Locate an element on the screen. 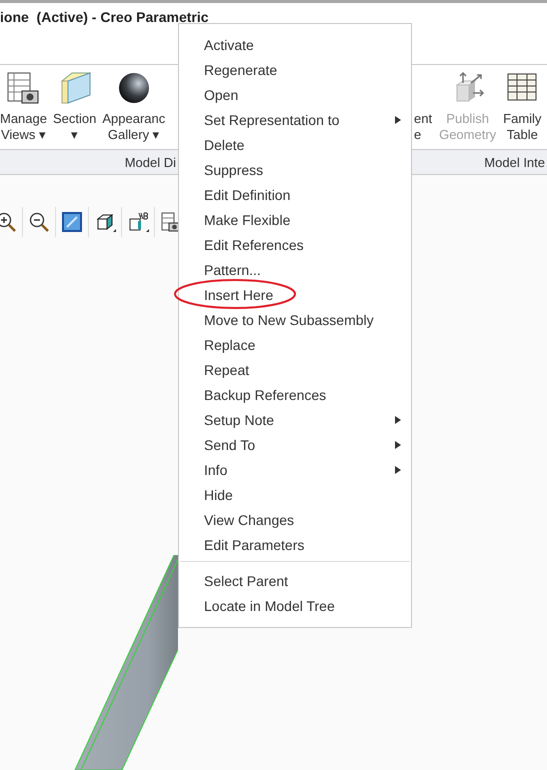  menu-item: Repeat is located at coordinates (295, 369).